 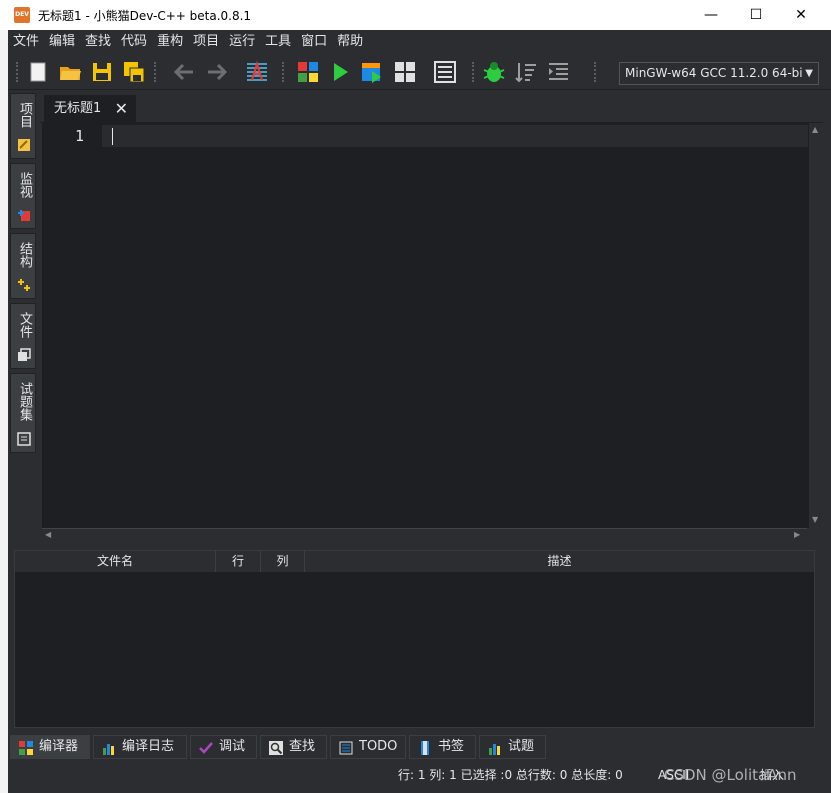 What do you see at coordinates (494, 749) in the screenshot?
I see `problems-chart-icon` at bounding box center [494, 749].